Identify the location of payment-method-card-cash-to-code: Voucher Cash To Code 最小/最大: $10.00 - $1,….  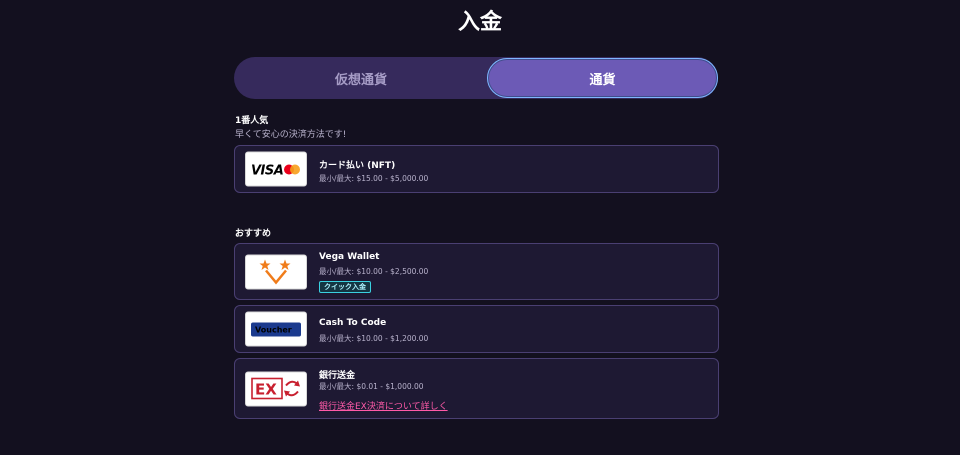
(476, 329).